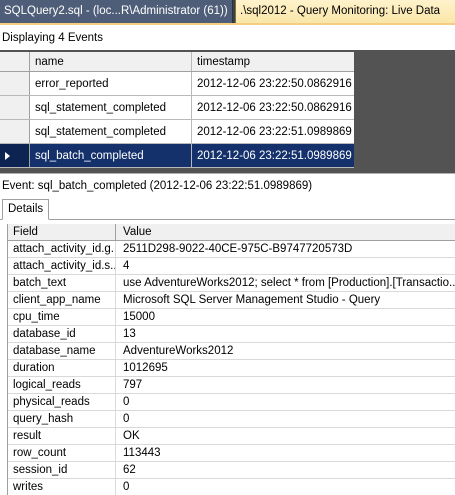  What do you see at coordinates (145, 368) in the screenshot?
I see `detail-value-cell: 1012695` at bounding box center [145, 368].